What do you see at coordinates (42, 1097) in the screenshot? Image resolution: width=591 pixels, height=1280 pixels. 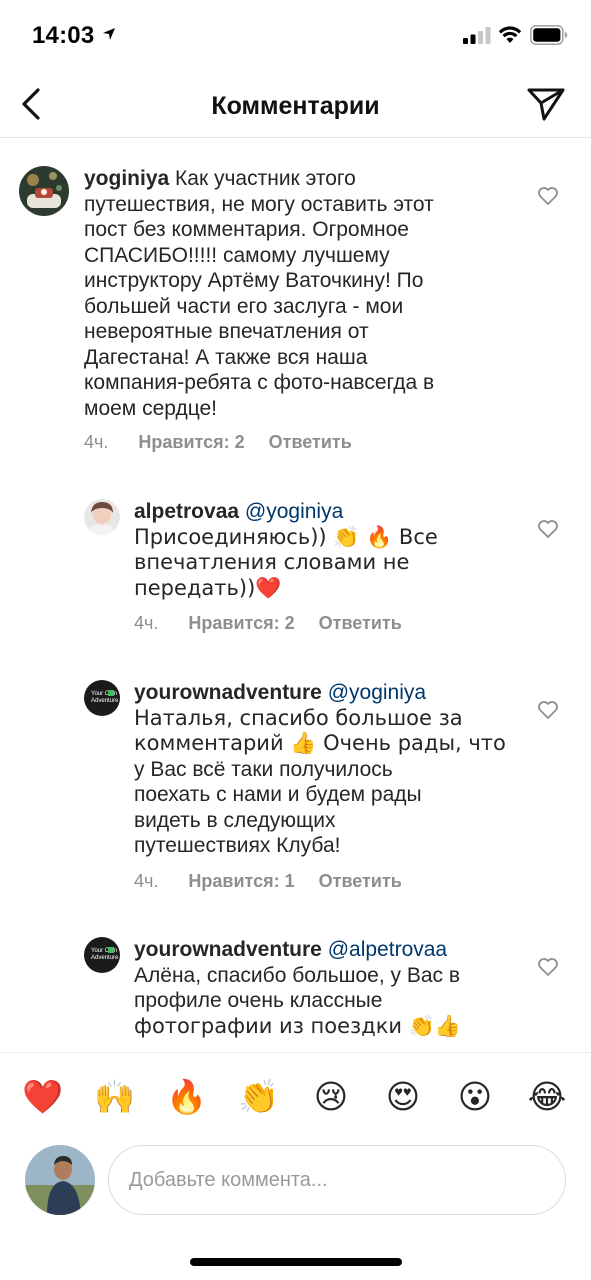 I see `emoji-heart-button: ❤️` at bounding box center [42, 1097].